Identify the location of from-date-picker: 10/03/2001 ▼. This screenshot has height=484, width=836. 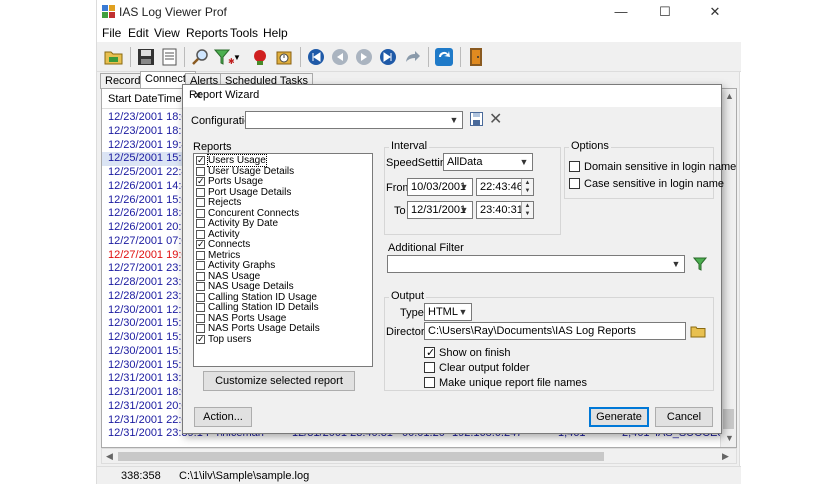
(440, 187).